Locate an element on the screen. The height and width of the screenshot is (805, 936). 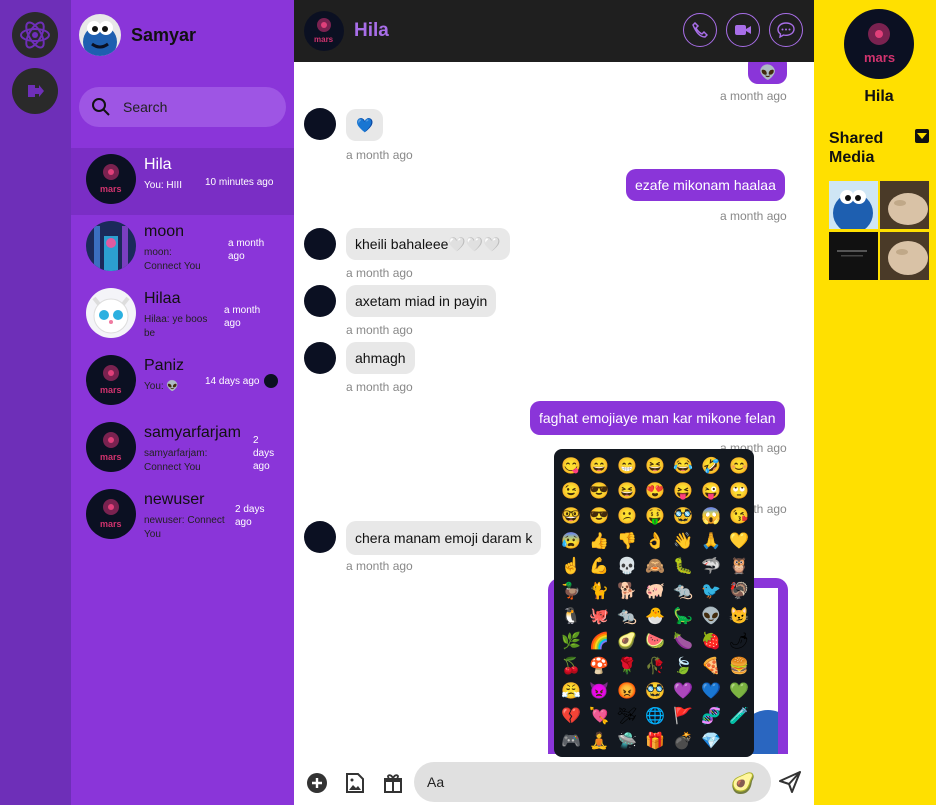
emoji-option: 🤓 is located at coordinates (571, 516).